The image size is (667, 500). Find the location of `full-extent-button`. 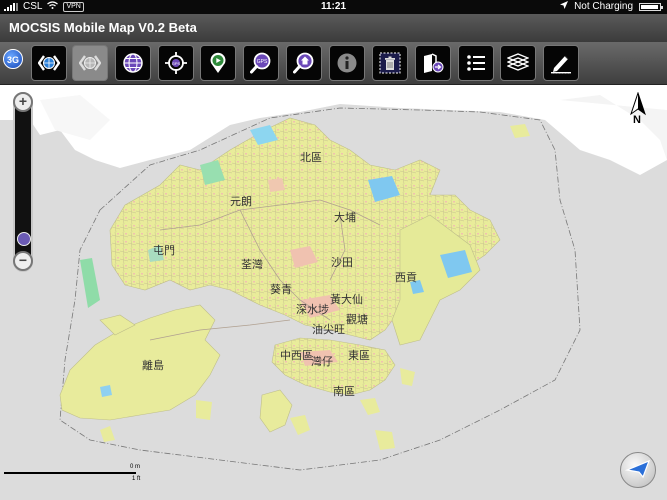

full-extent-button is located at coordinates (133, 63).